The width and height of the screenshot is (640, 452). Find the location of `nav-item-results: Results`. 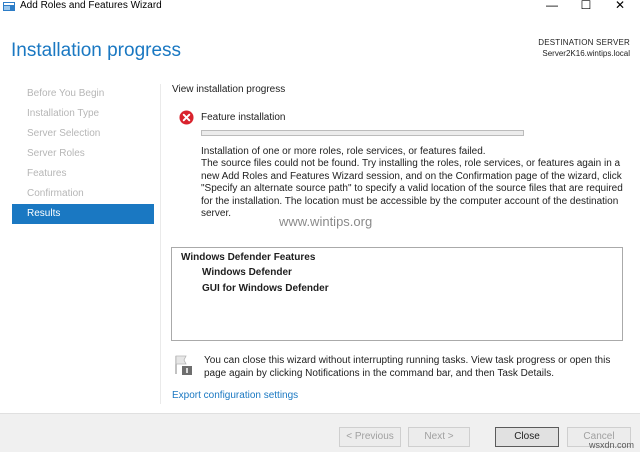

nav-item-results: Results is located at coordinates (83, 214).